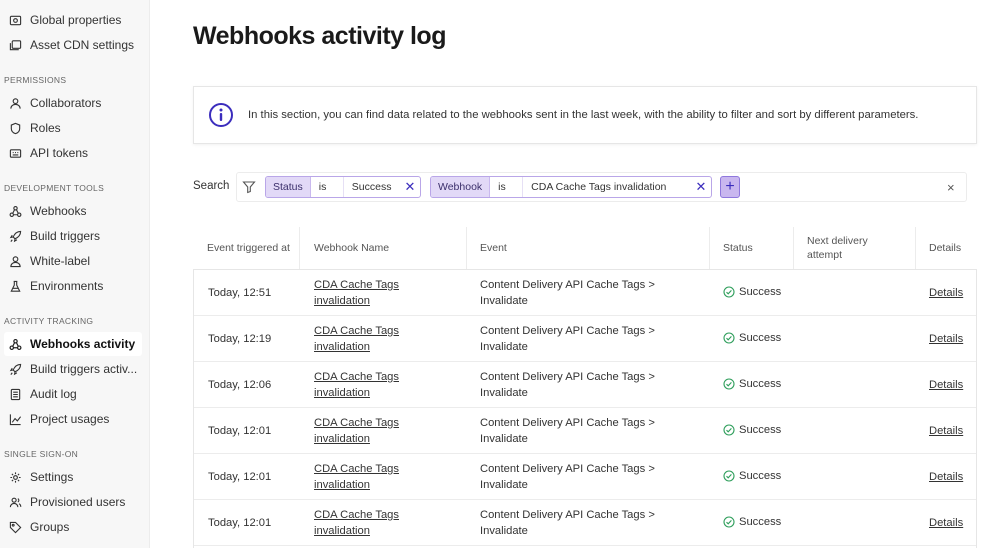 This screenshot has height=548, width=1000. What do you see at coordinates (50, 527) in the screenshot?
I see `sidebar-item-label: Groups` at bounding box center [50, 527].